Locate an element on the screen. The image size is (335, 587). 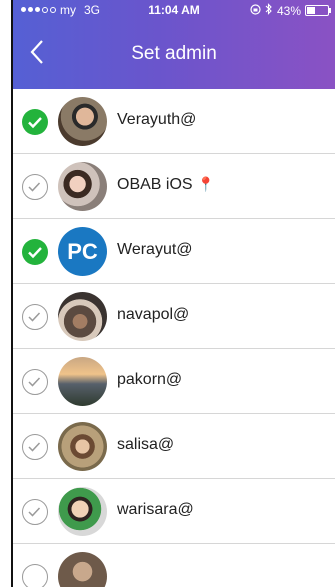
nav-bar: Set admin is located at coordinates (174, 55).